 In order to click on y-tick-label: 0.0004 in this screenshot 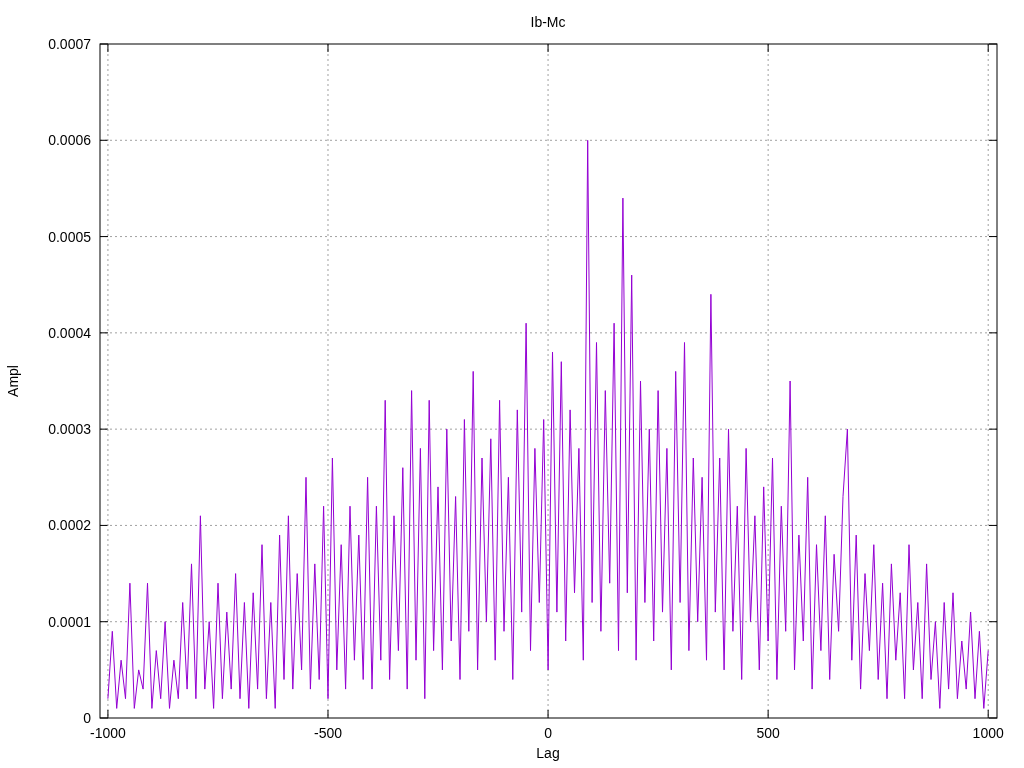, I will do `click(69, 332)`.